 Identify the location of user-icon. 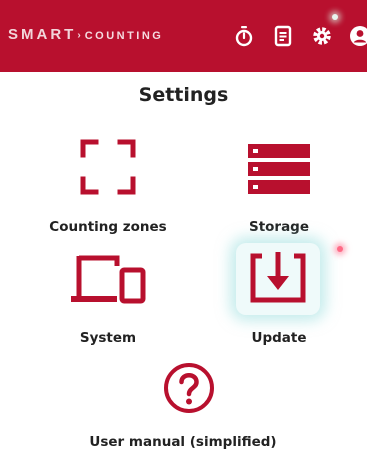
(357, 36).